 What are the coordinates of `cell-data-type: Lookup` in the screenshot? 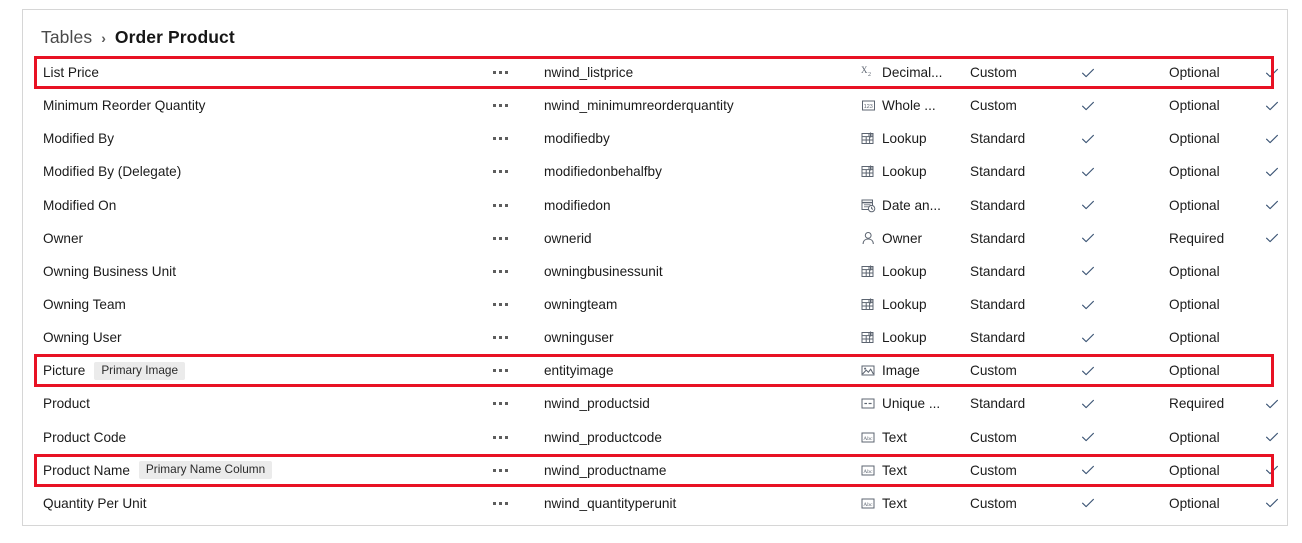 It's located at (913, 337).